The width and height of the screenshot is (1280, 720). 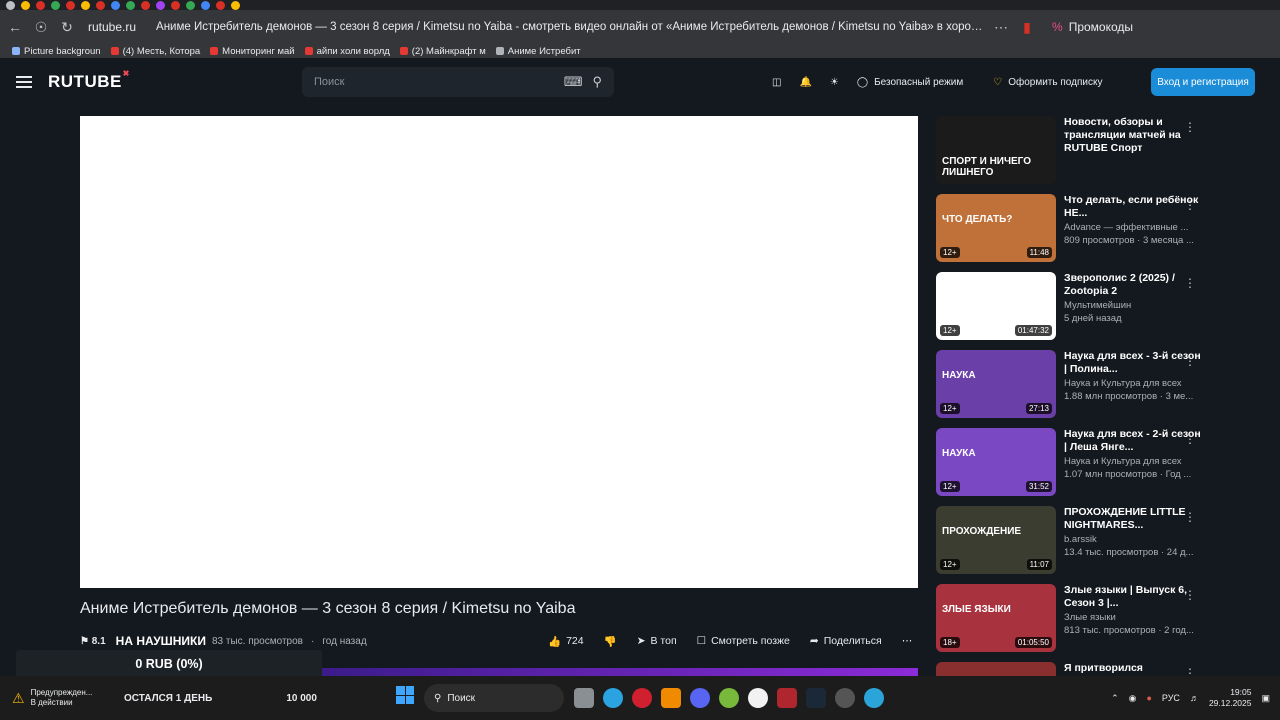 What do you see at coordinates (996, 306) in the screenshot?
I see `video-thumbnail: 12+ 01:47:32` at bounding box center [996, 306].